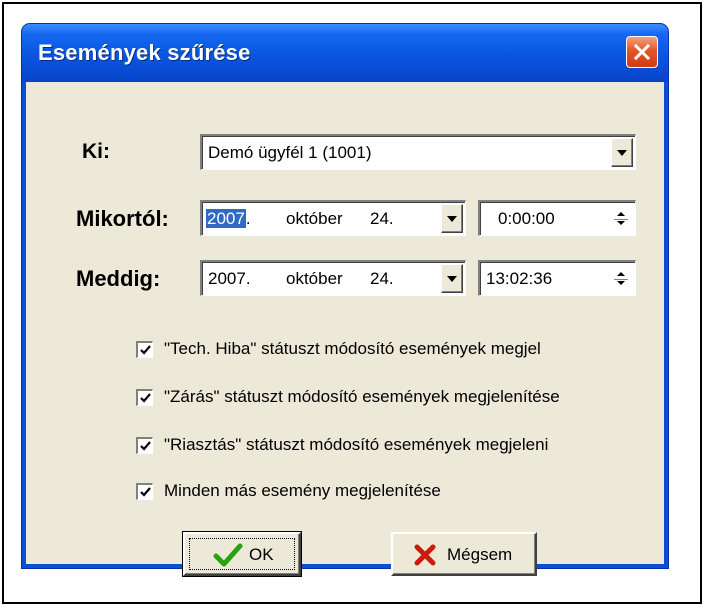 The height and width of the screenshot is (608, 706). I want to click on to-time-spinner, so click(621, 278).